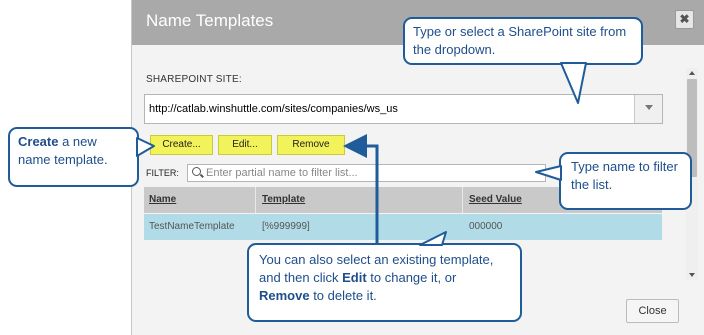 The width and height of the screenshot is (704, 335). Describe the element at coordinates (192, 226) in the screenshot. I see `cell-name: TestNameTemplate` at that location.